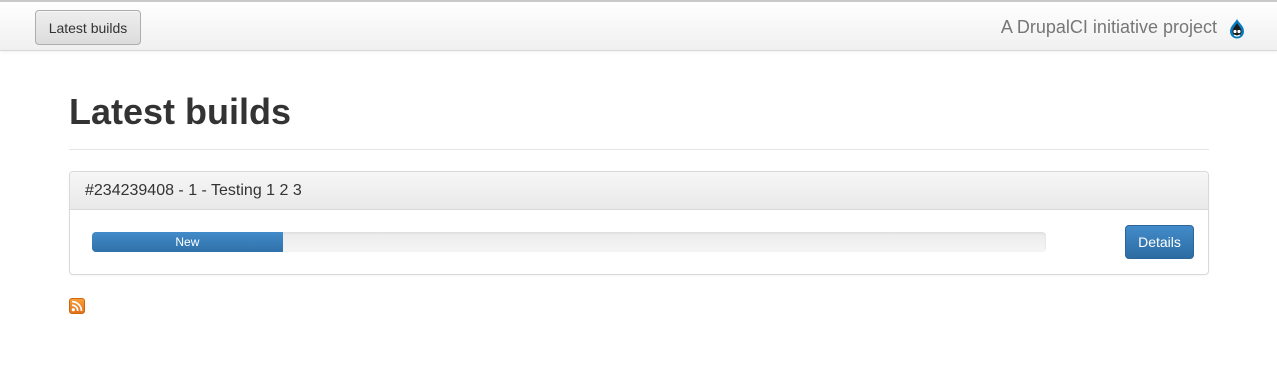 Image resolution: width=1277 pixels, height=376 pixels. Describe the element at coordinates (187, 242) in the screenshot. I see `build-progress-bar: New` at that location.